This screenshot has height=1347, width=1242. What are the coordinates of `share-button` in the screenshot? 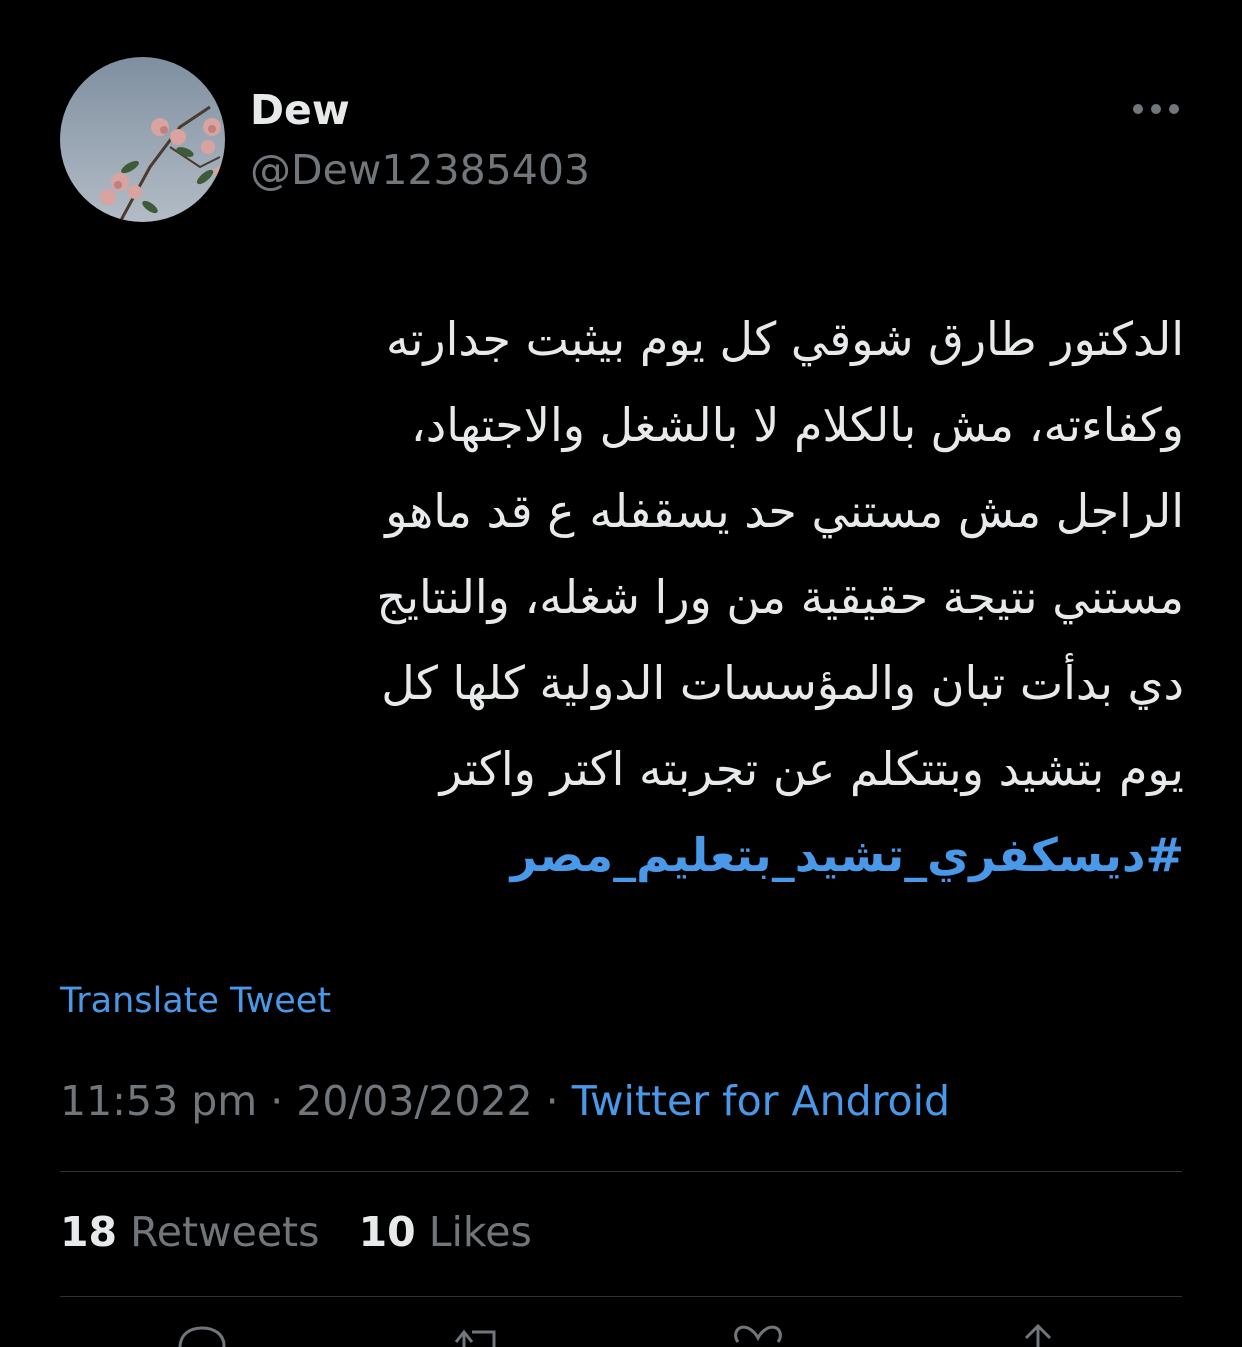 It's located at (1038, 1333).